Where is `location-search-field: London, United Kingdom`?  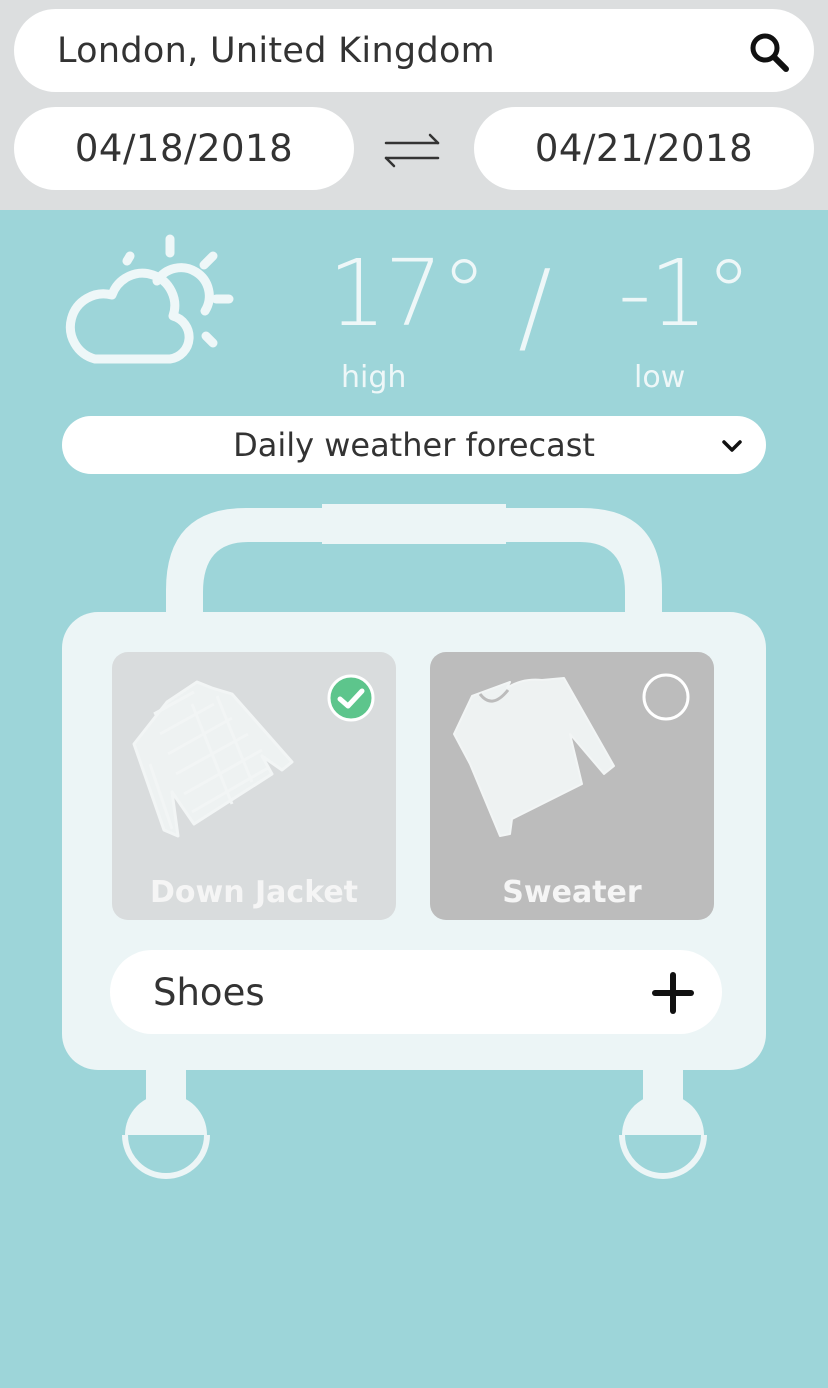 location-search-field: London, United Kingdom is located at coordinates (414, 50).